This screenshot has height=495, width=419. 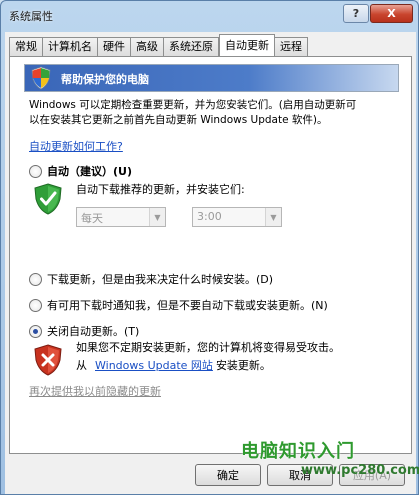 I want to click on show-hidden-updates-link: 再次提供我以前隐藏的更新, so click(x=95, y=391).